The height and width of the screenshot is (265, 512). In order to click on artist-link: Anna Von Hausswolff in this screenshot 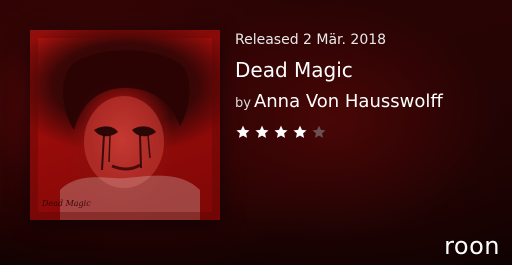, I will do `click(348, 101)`.